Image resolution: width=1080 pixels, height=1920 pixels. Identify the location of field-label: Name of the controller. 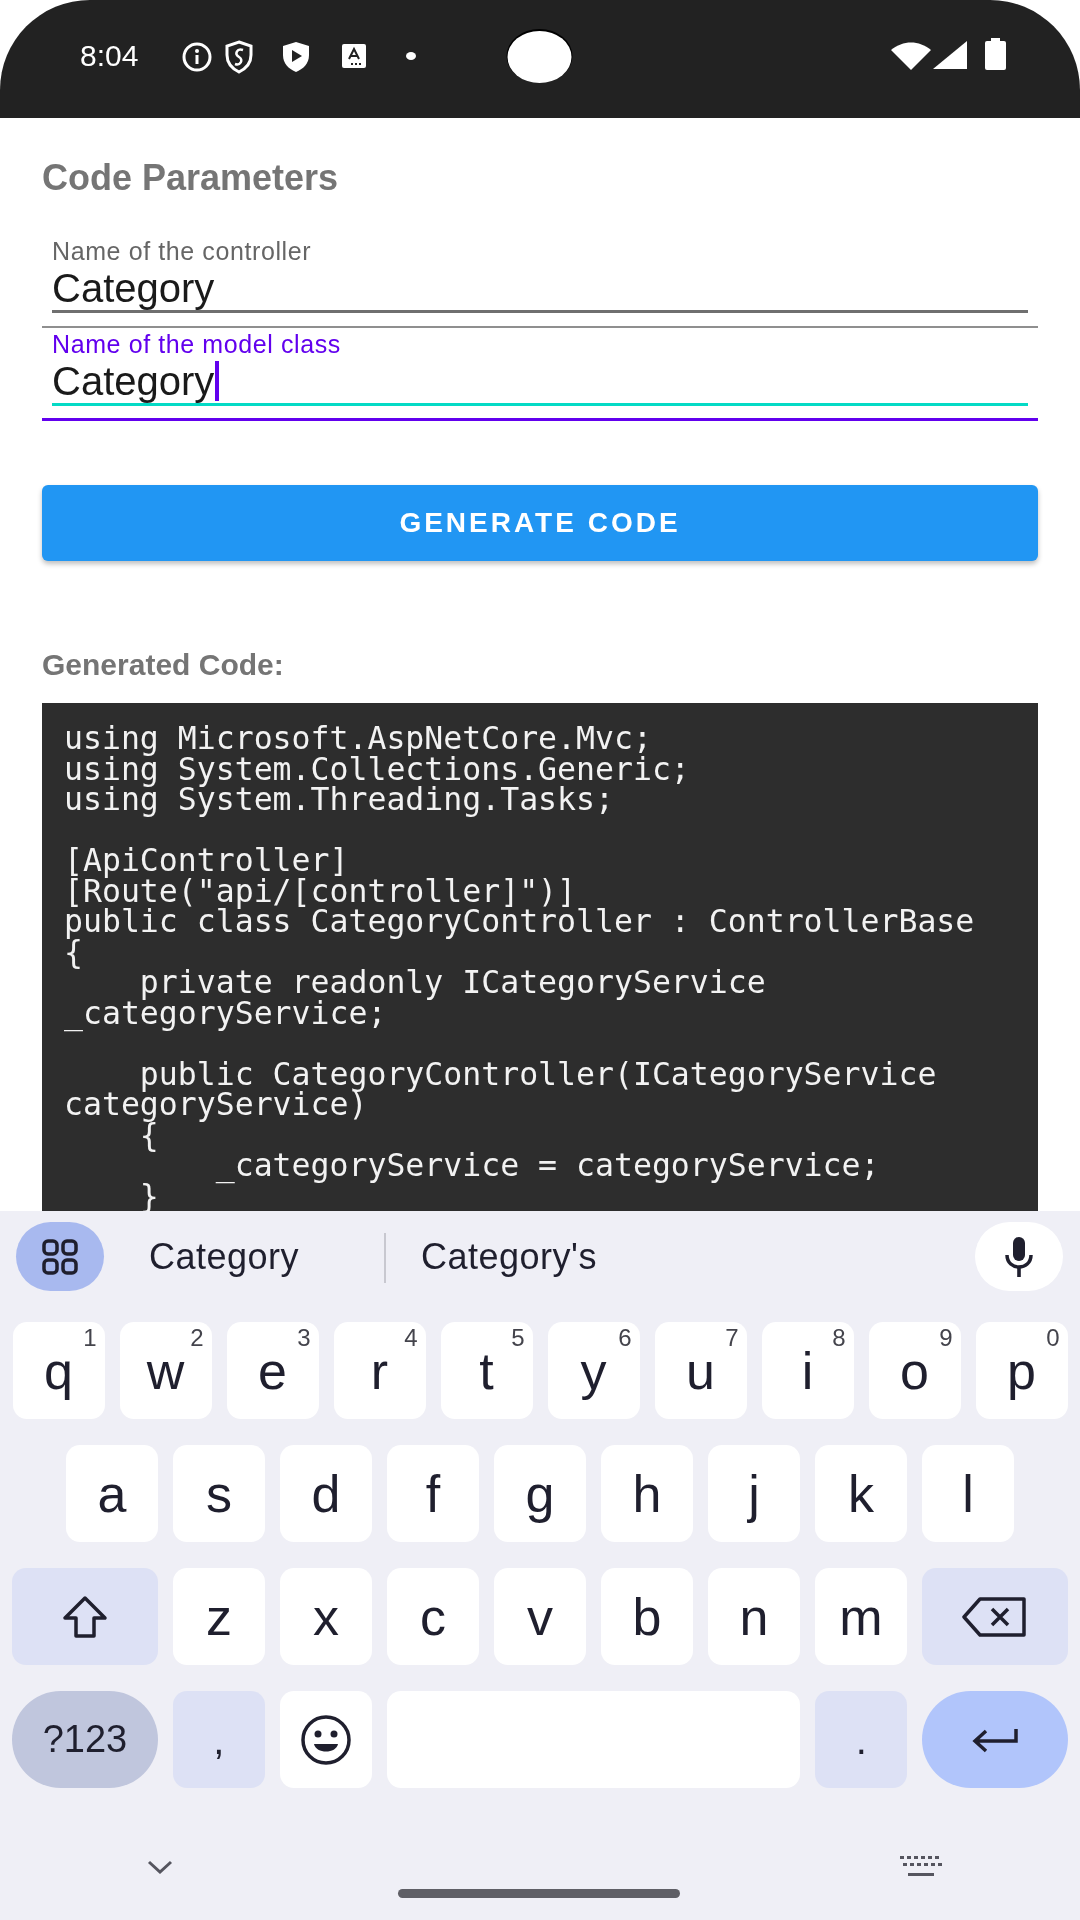
(182, 251).